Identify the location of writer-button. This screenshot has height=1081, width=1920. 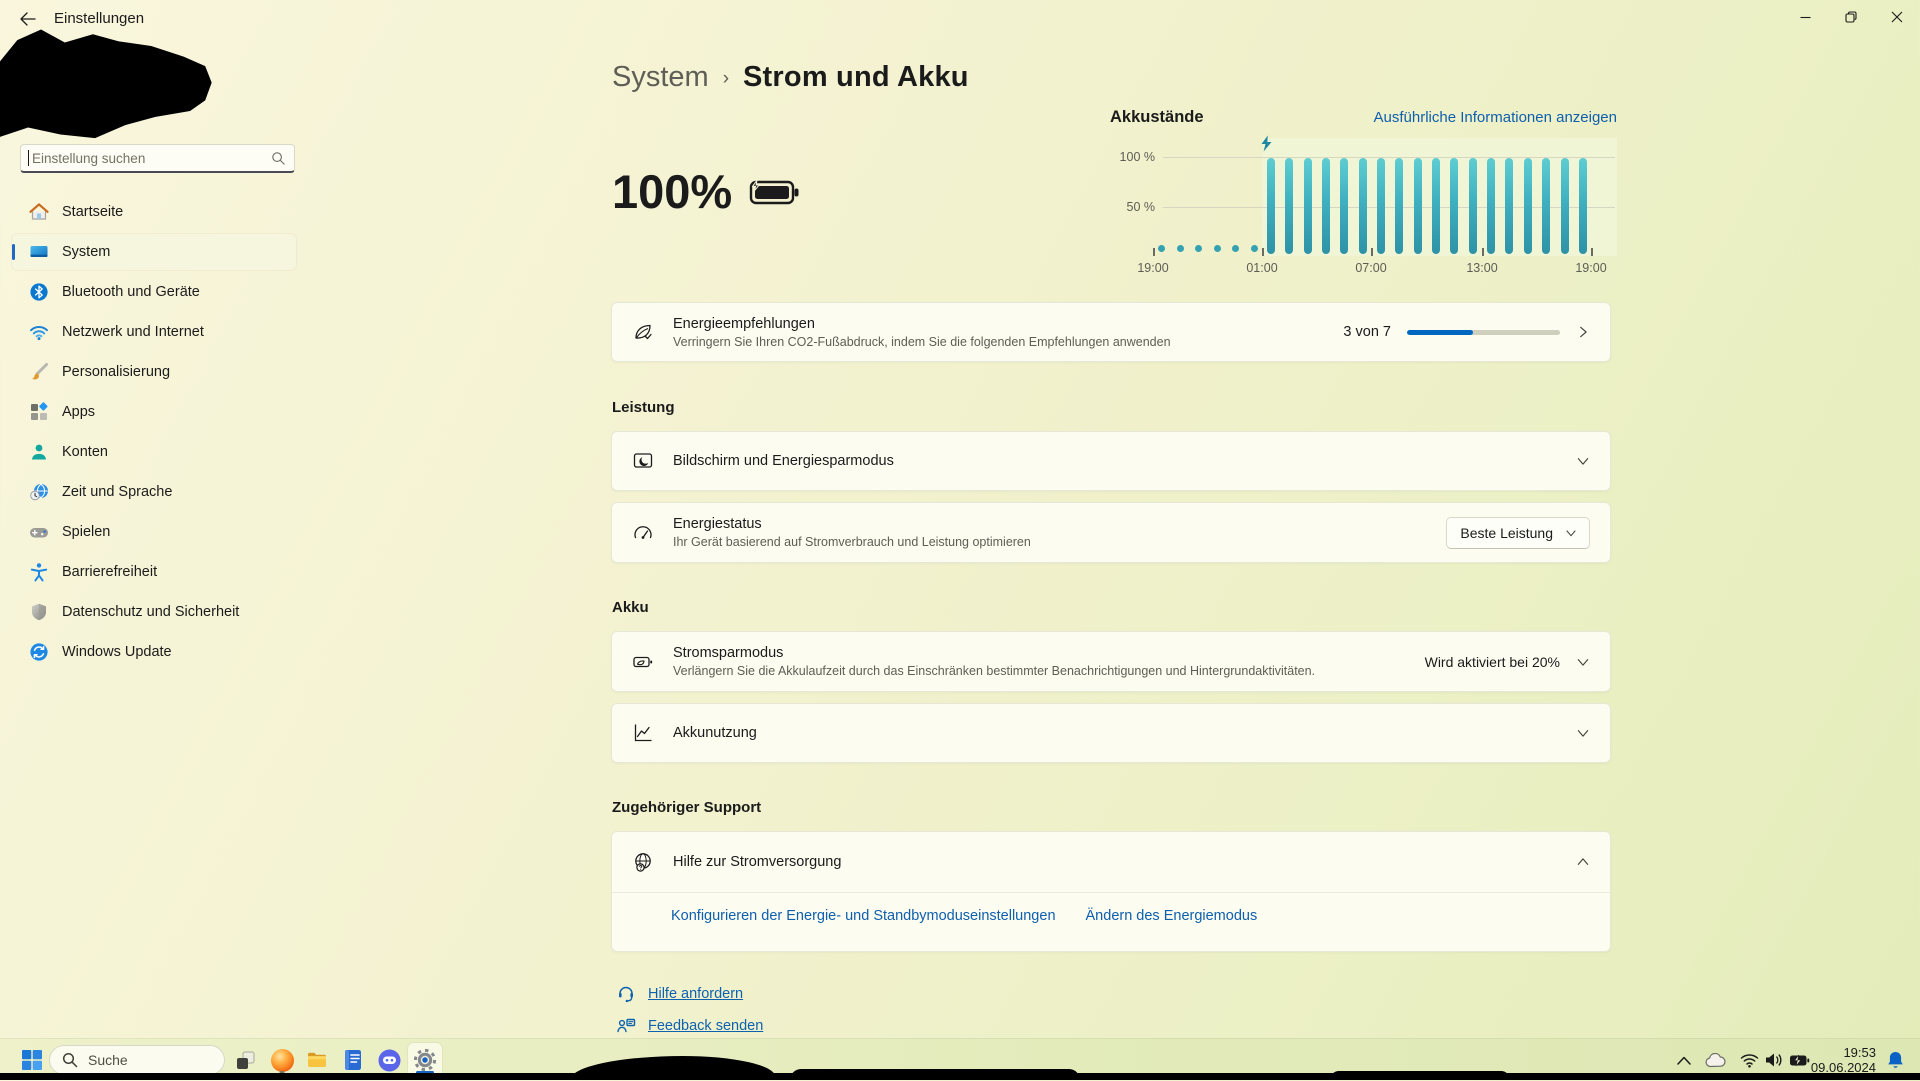
(353, 1060).